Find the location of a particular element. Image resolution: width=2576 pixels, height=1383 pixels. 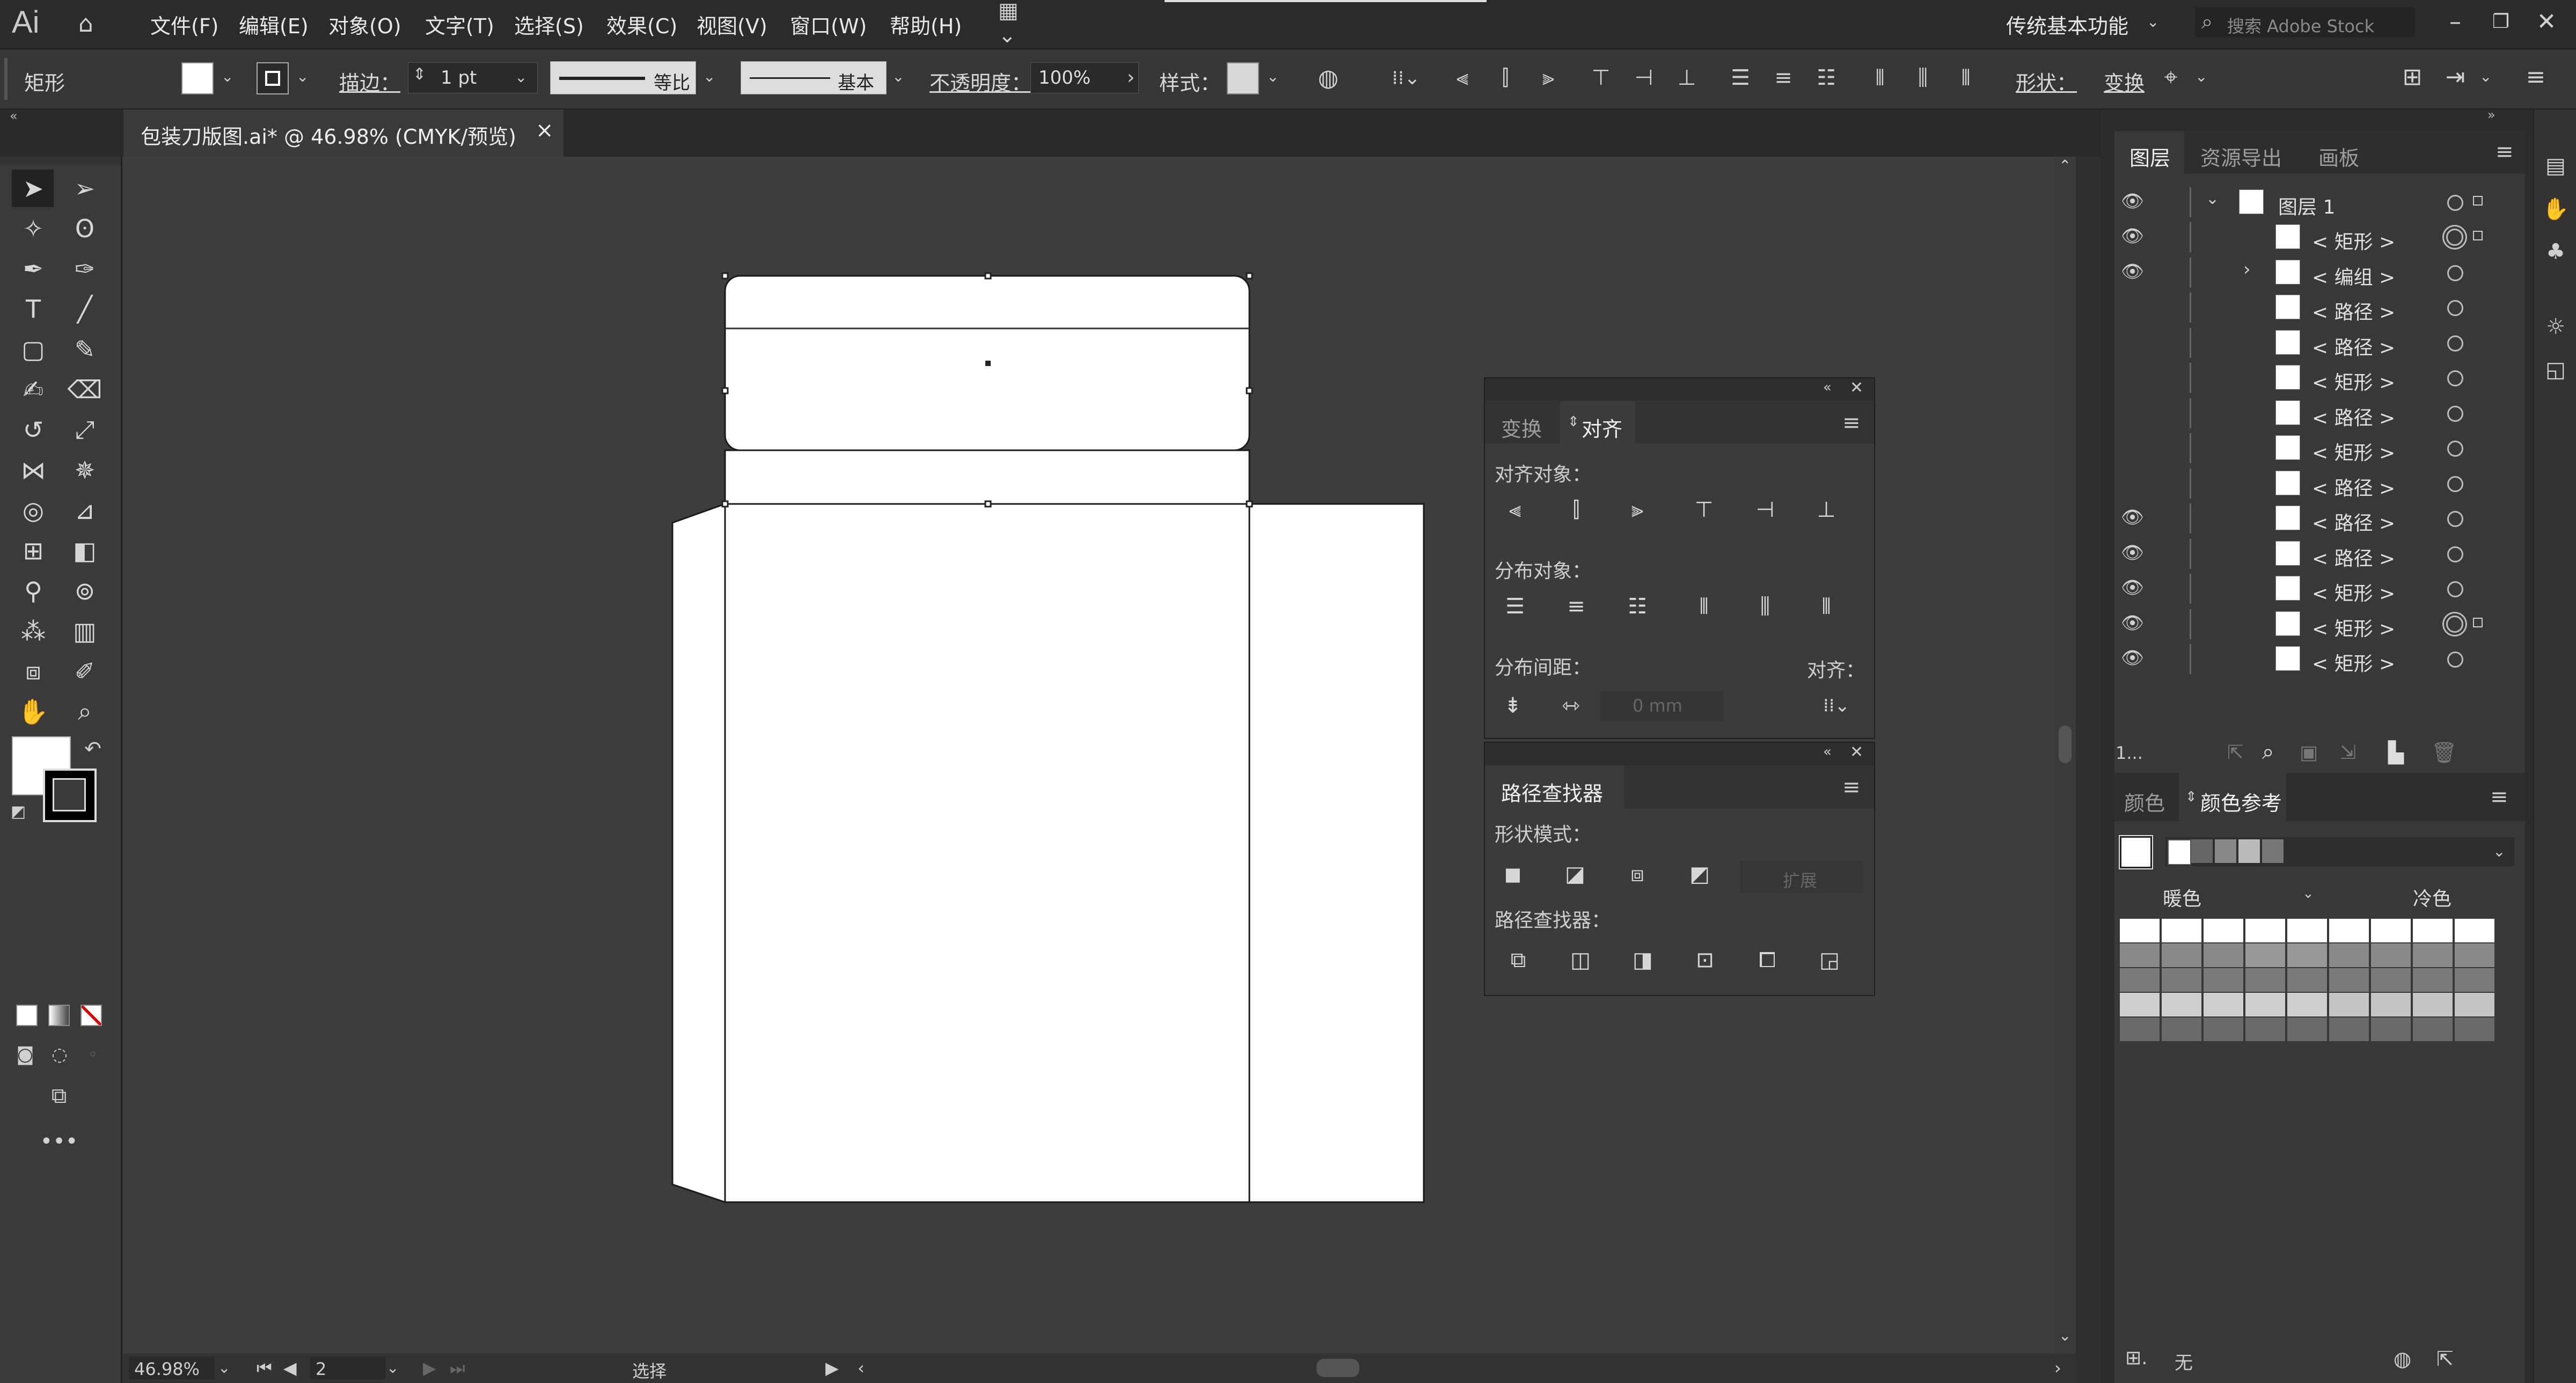

symbols-icon: ♣ is located at coordinates (2555, 251).